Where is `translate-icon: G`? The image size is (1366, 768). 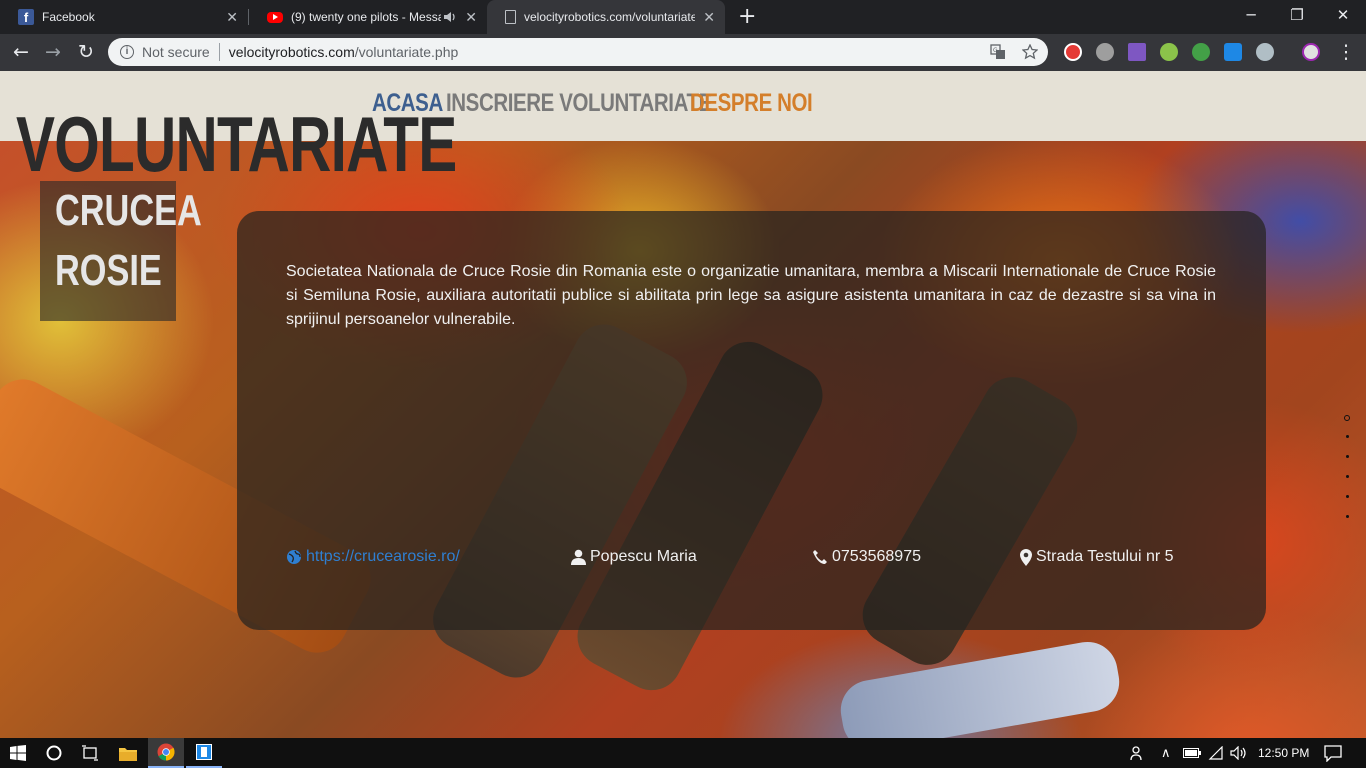 translate-icon: G is located at coordinates (998, 52).